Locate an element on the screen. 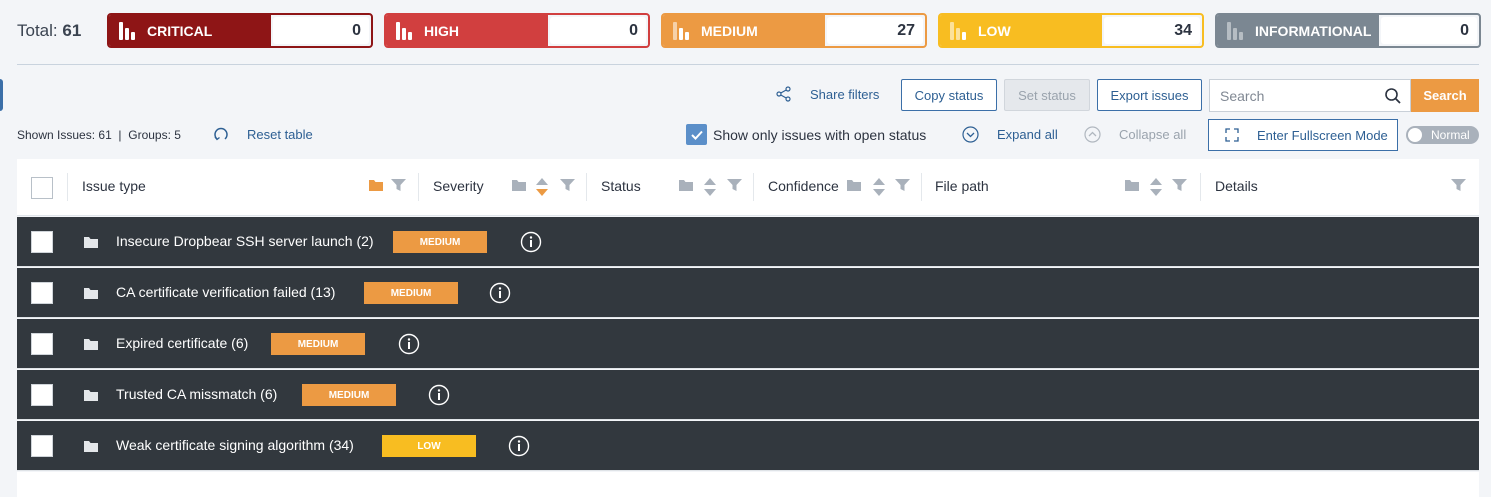 The image size is (1491, 497). column-header-severity: Severity is located at coordinates (458, 186).